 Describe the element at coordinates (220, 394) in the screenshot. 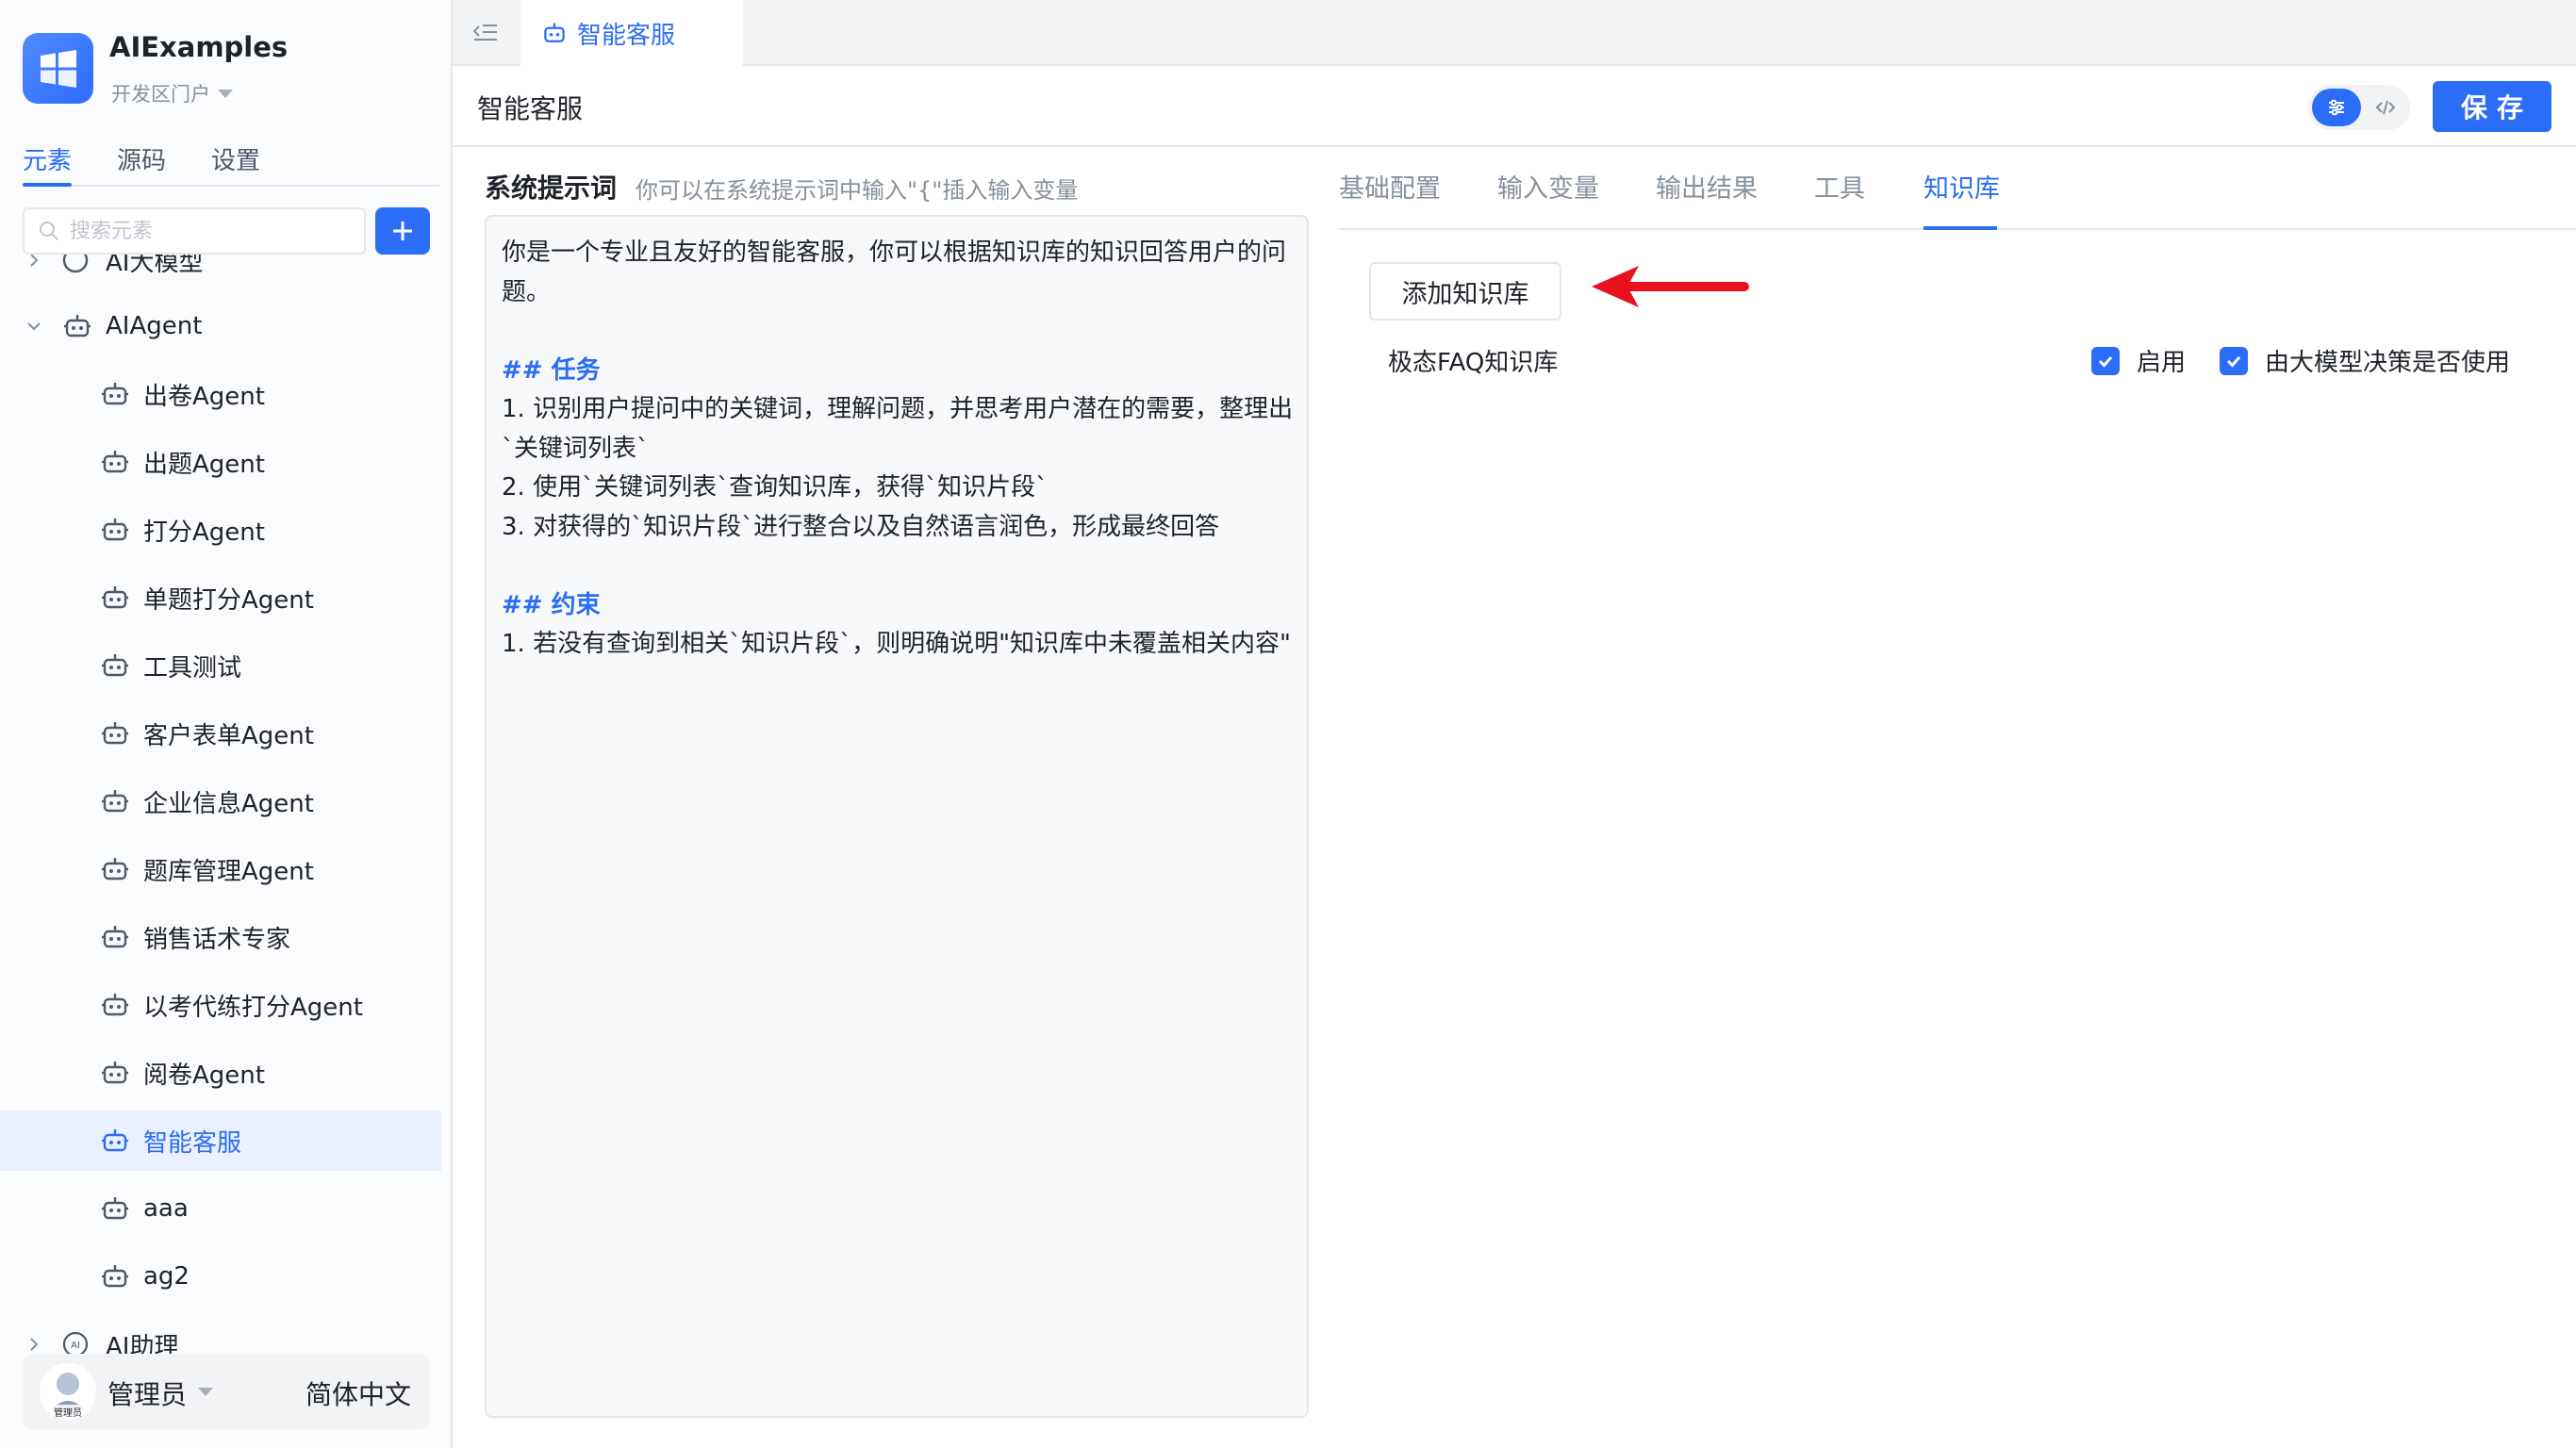

I see `tree-node-agent: 出卷Agent` at that location.